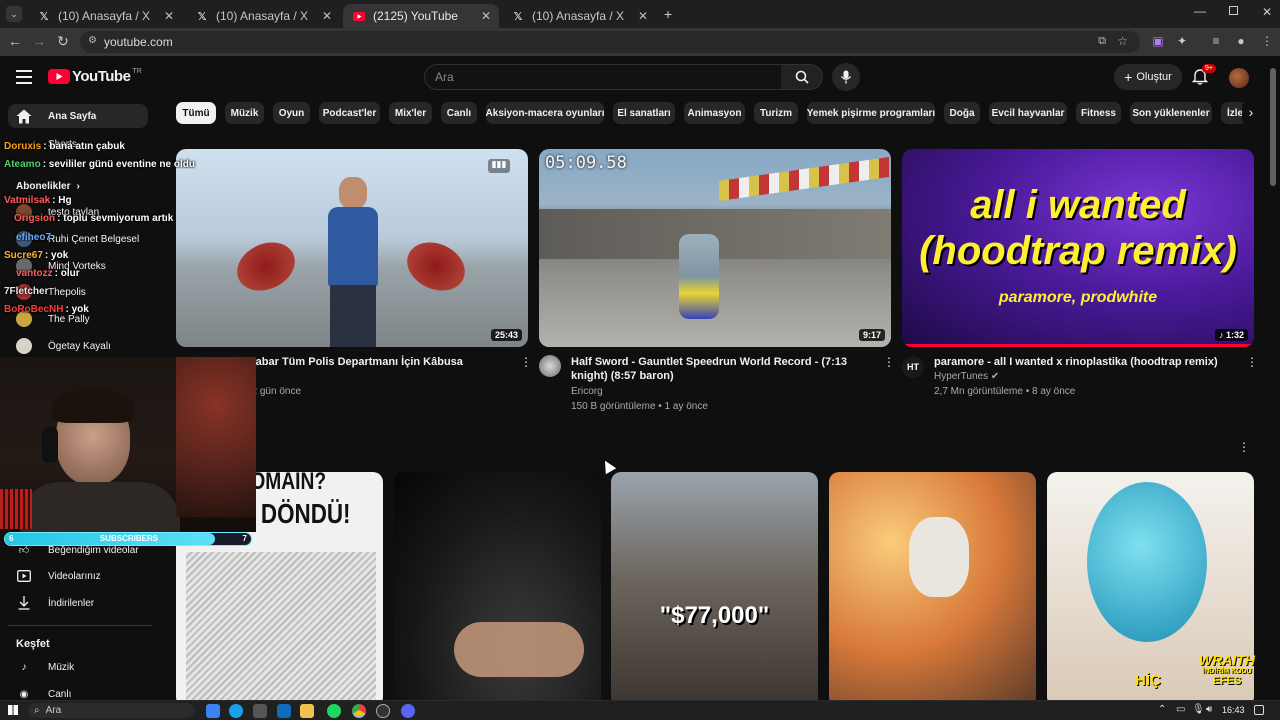  I want to click on new-tab-icon: +, so click(668, 14).